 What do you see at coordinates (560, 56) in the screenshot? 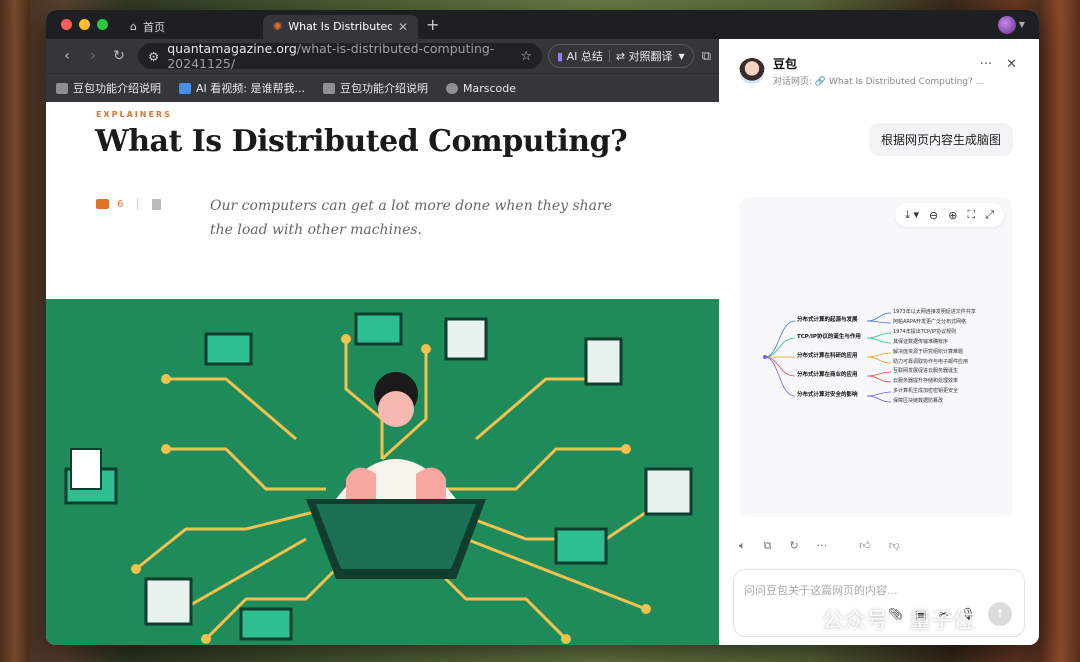
I see `ai-summary-icon: ▮` at bounding box center [560, 56].